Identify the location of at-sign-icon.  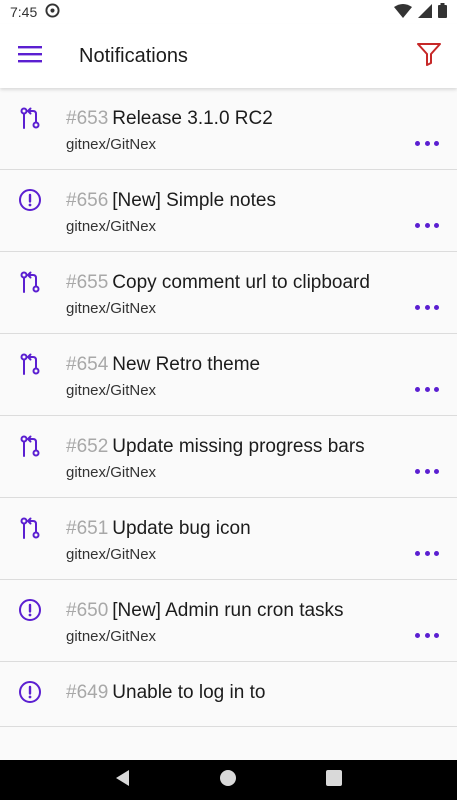
(52, 12).